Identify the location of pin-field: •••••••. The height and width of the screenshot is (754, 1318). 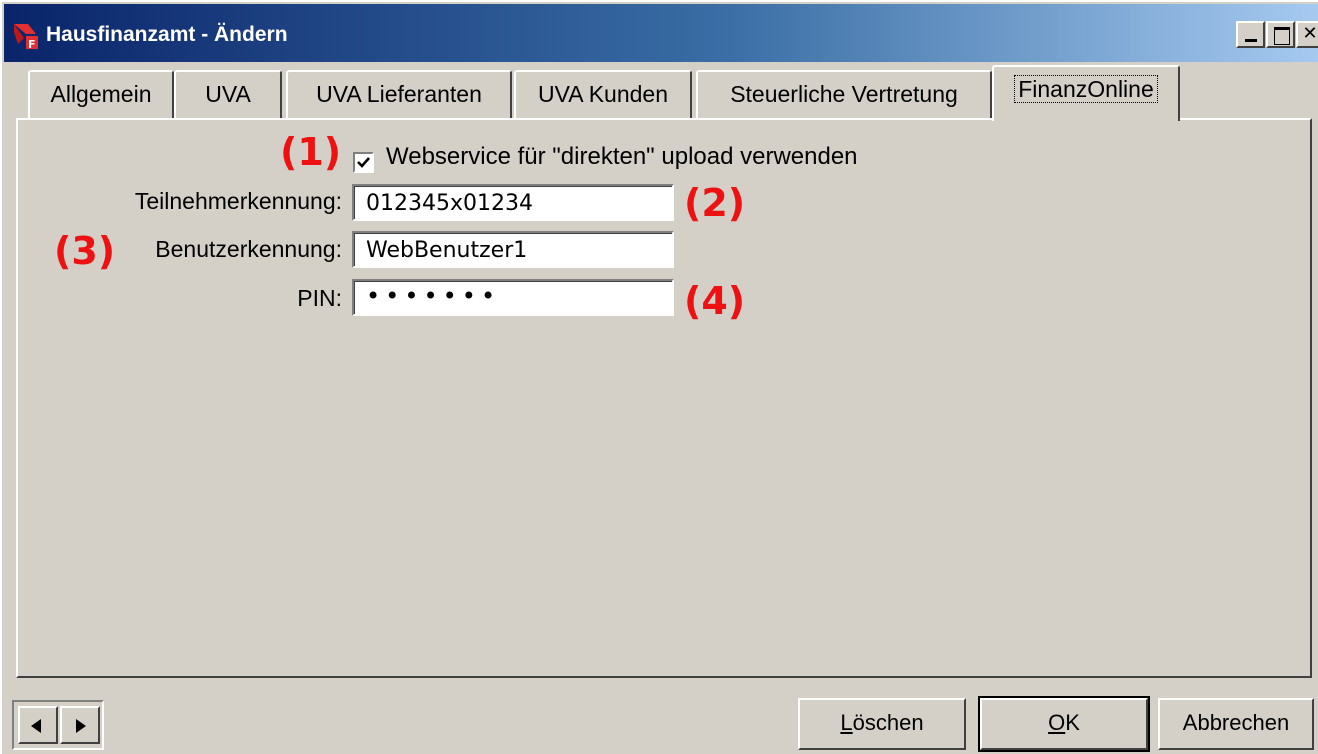
(513, 297).